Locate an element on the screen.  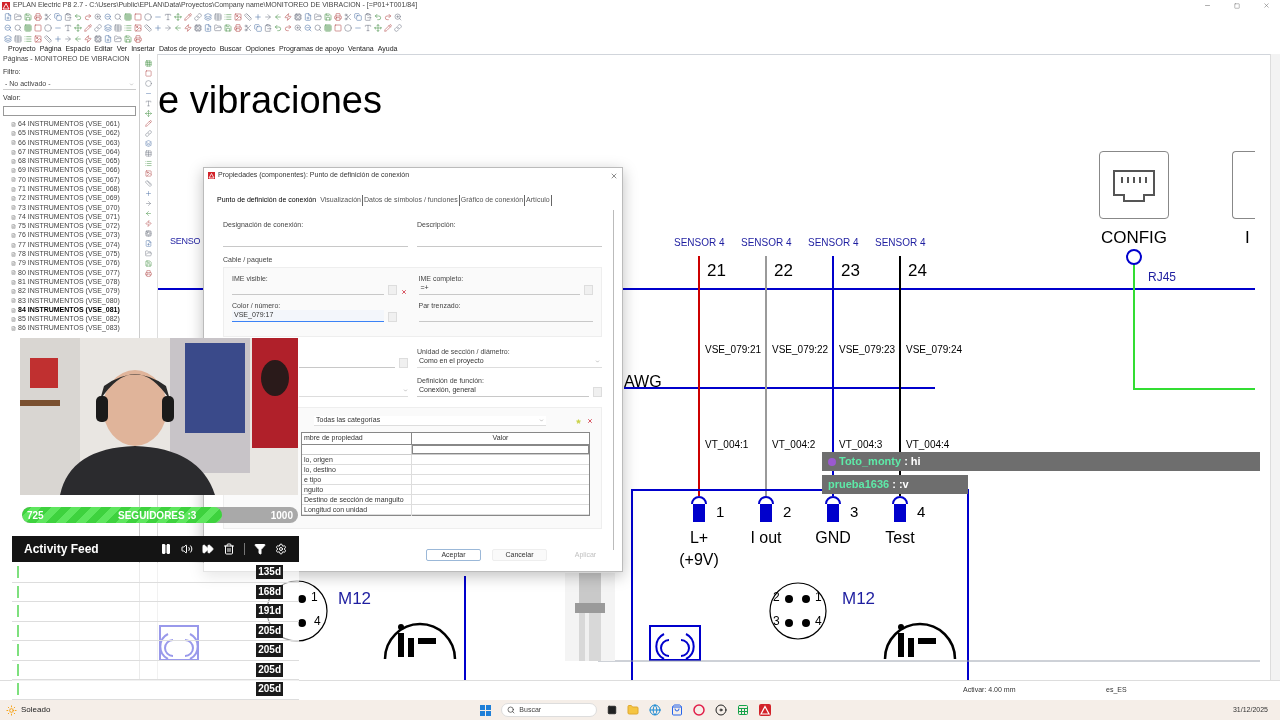
trash-icon is located at coordinates (229, 549).